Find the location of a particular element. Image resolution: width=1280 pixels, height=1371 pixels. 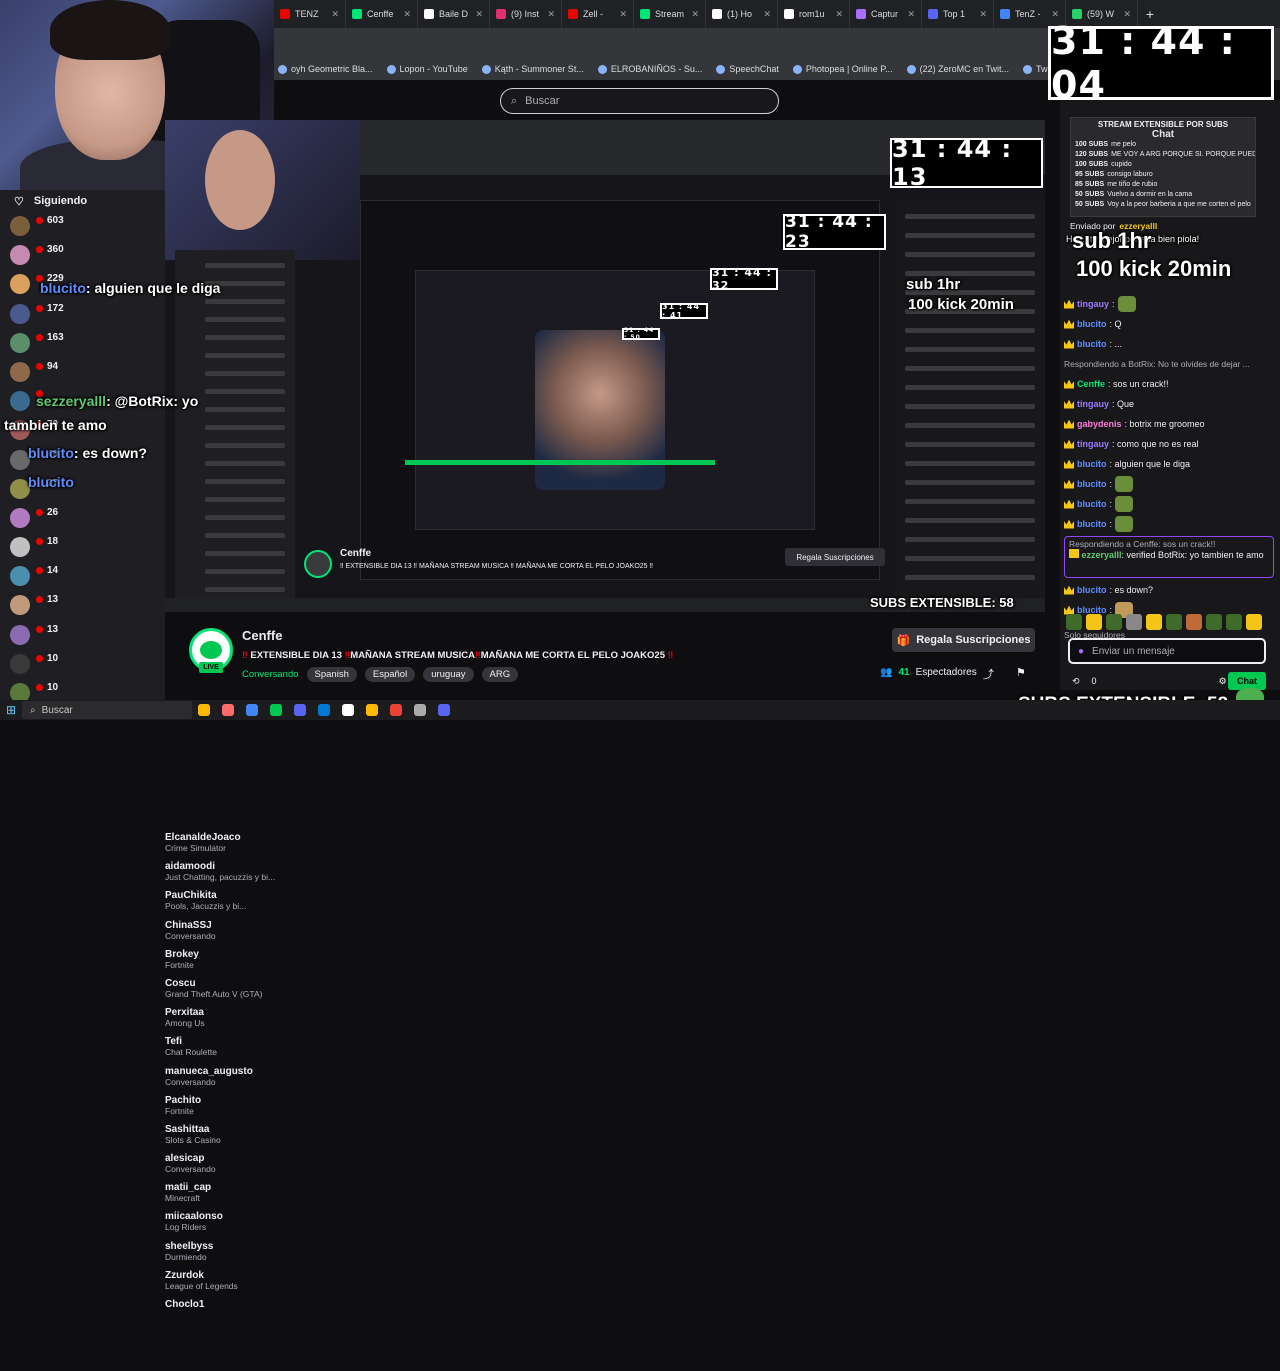

channel-name: Pachito is located at coordinates (183, 1100).